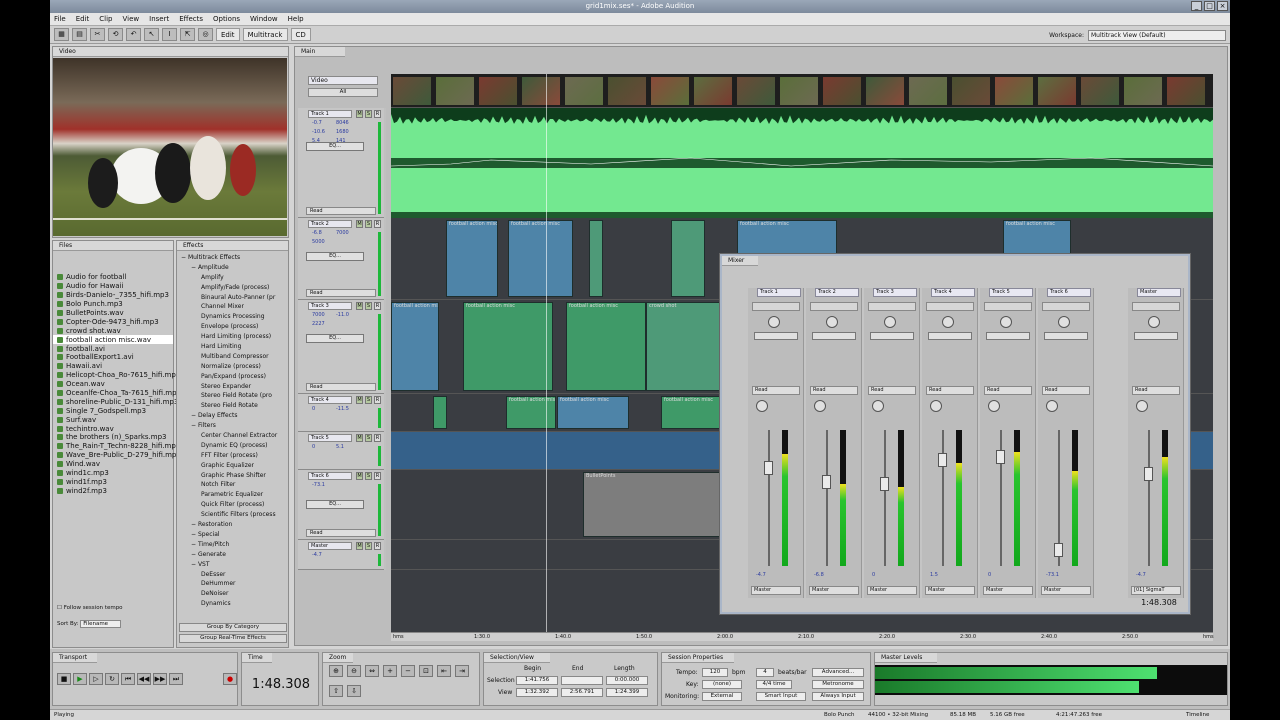 The width and height of the screenshot is (1280, 720). I want to click on tool-button: ▤, so click(79, 34).